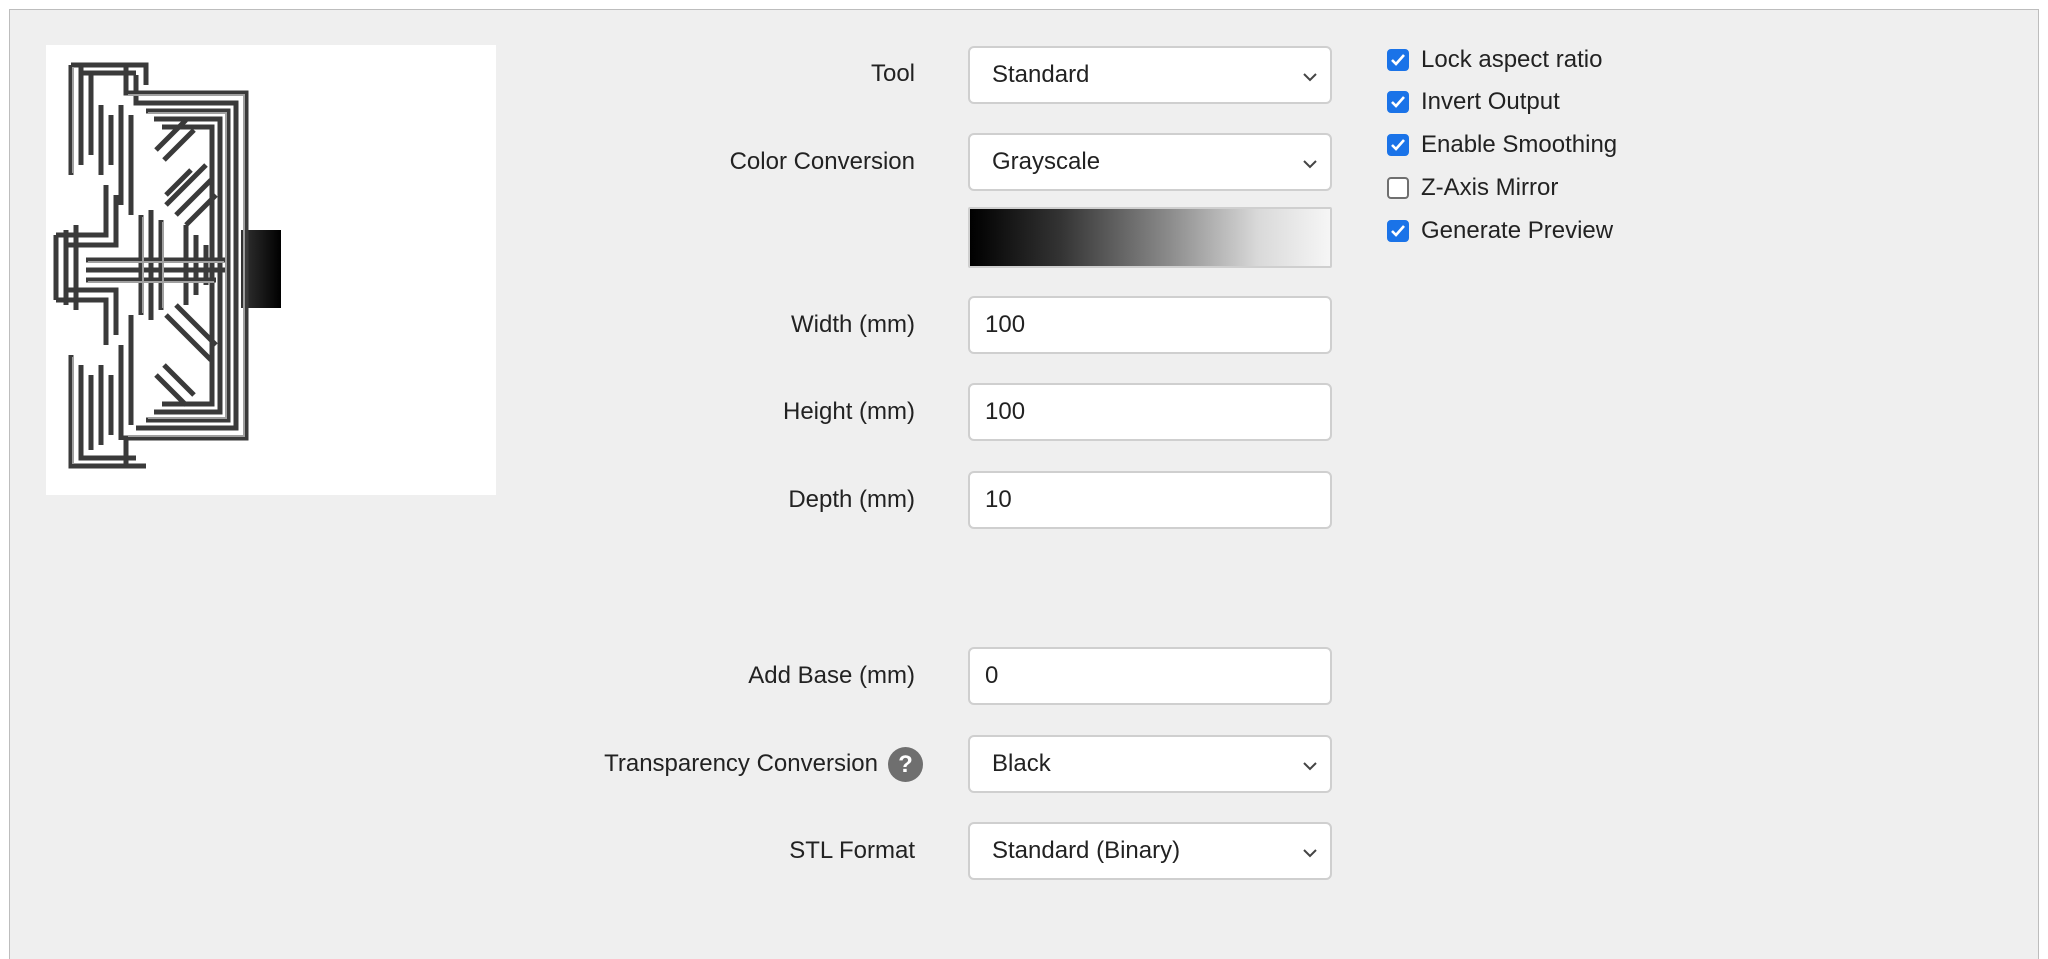 The width and height of the screenshot is (2048, 959). I want to click on stl-format-select: Standard (Binary), so click(1150, 851).